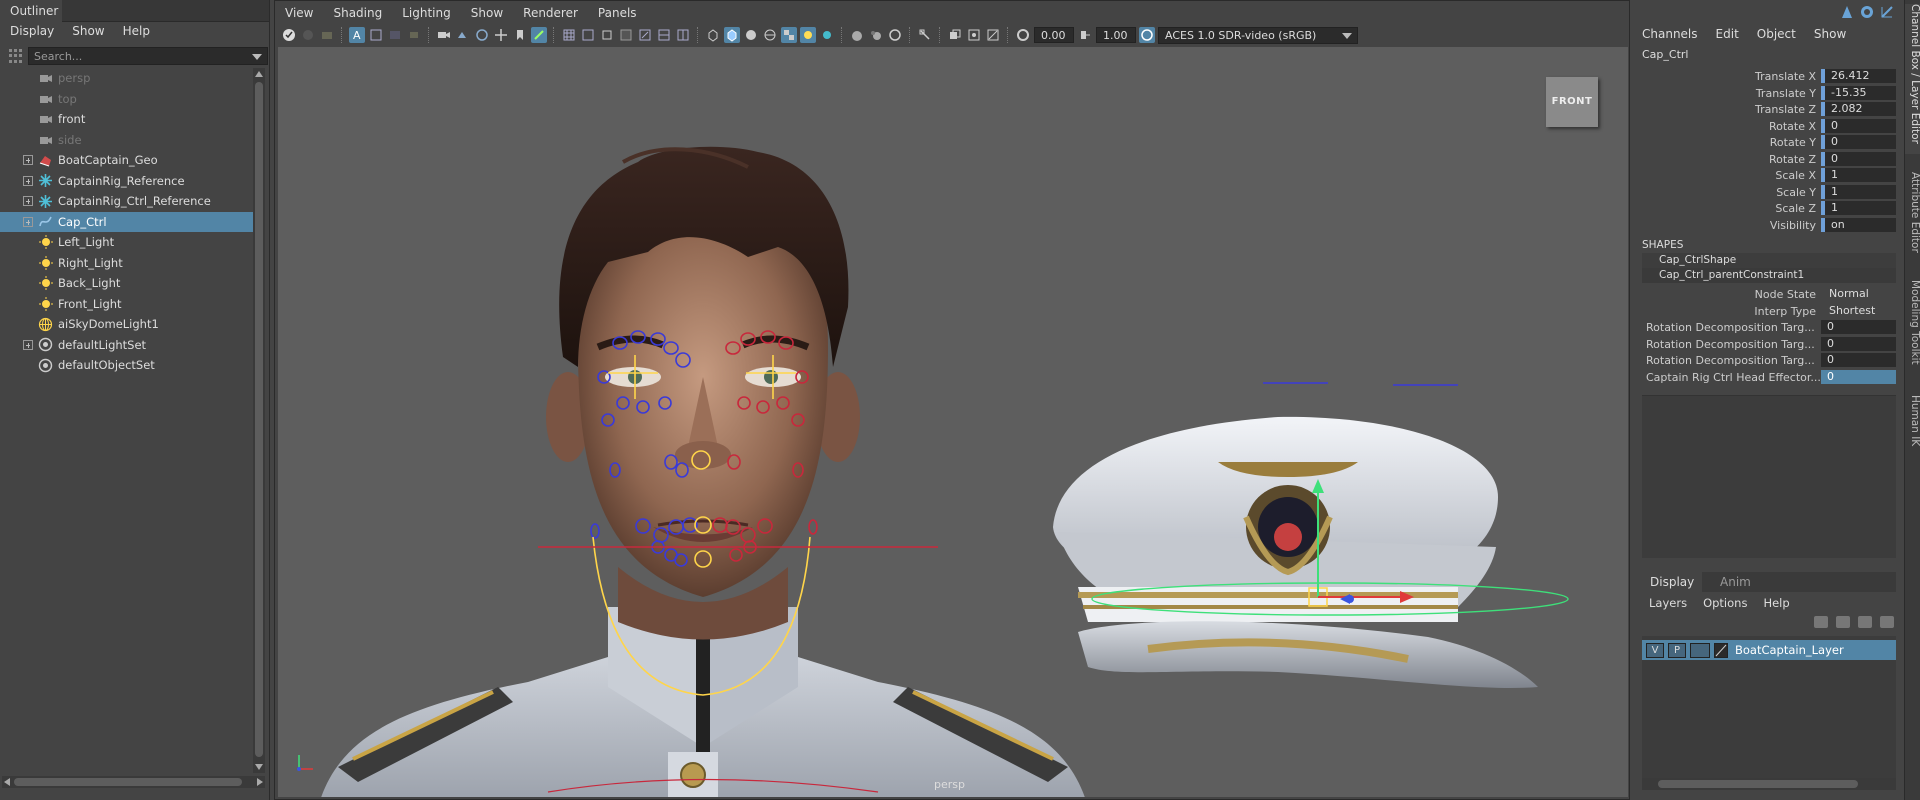 The image size is (1920, 800). Describe the element at coordinates (414, 35) in the screenshot. I see `resolution-gate-icon` at that location.